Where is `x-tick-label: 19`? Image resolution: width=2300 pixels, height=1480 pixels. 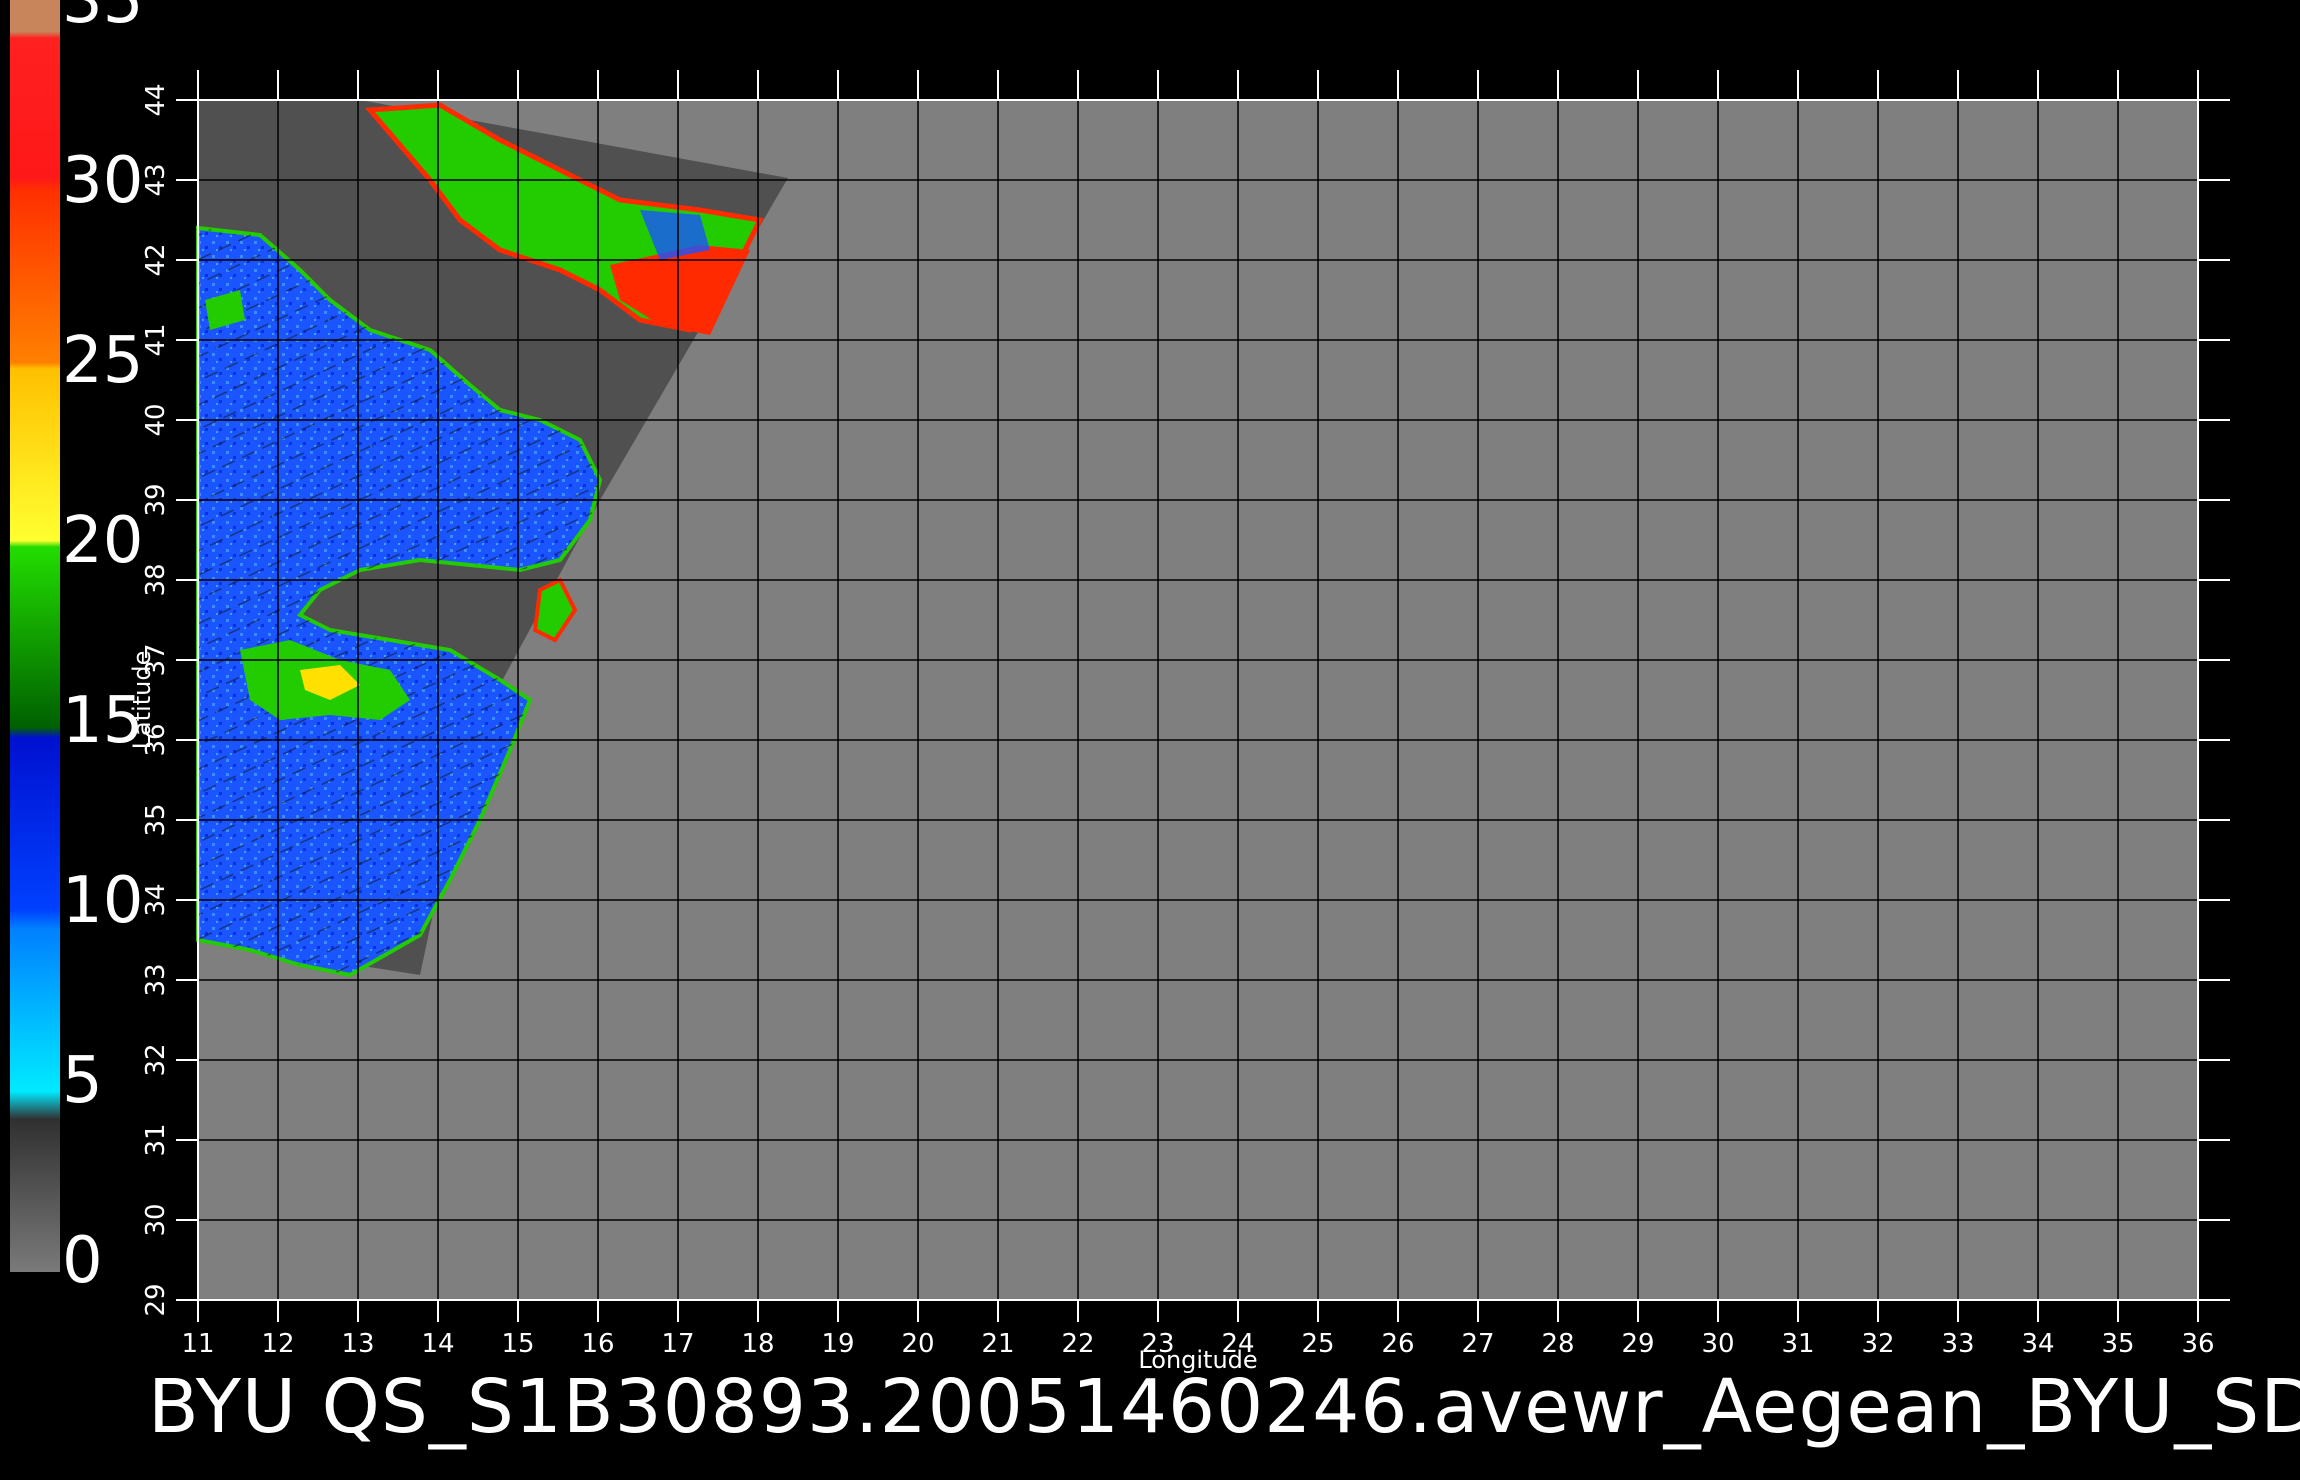
x-tick-label: 19 is located at coordinates (837, 1344).